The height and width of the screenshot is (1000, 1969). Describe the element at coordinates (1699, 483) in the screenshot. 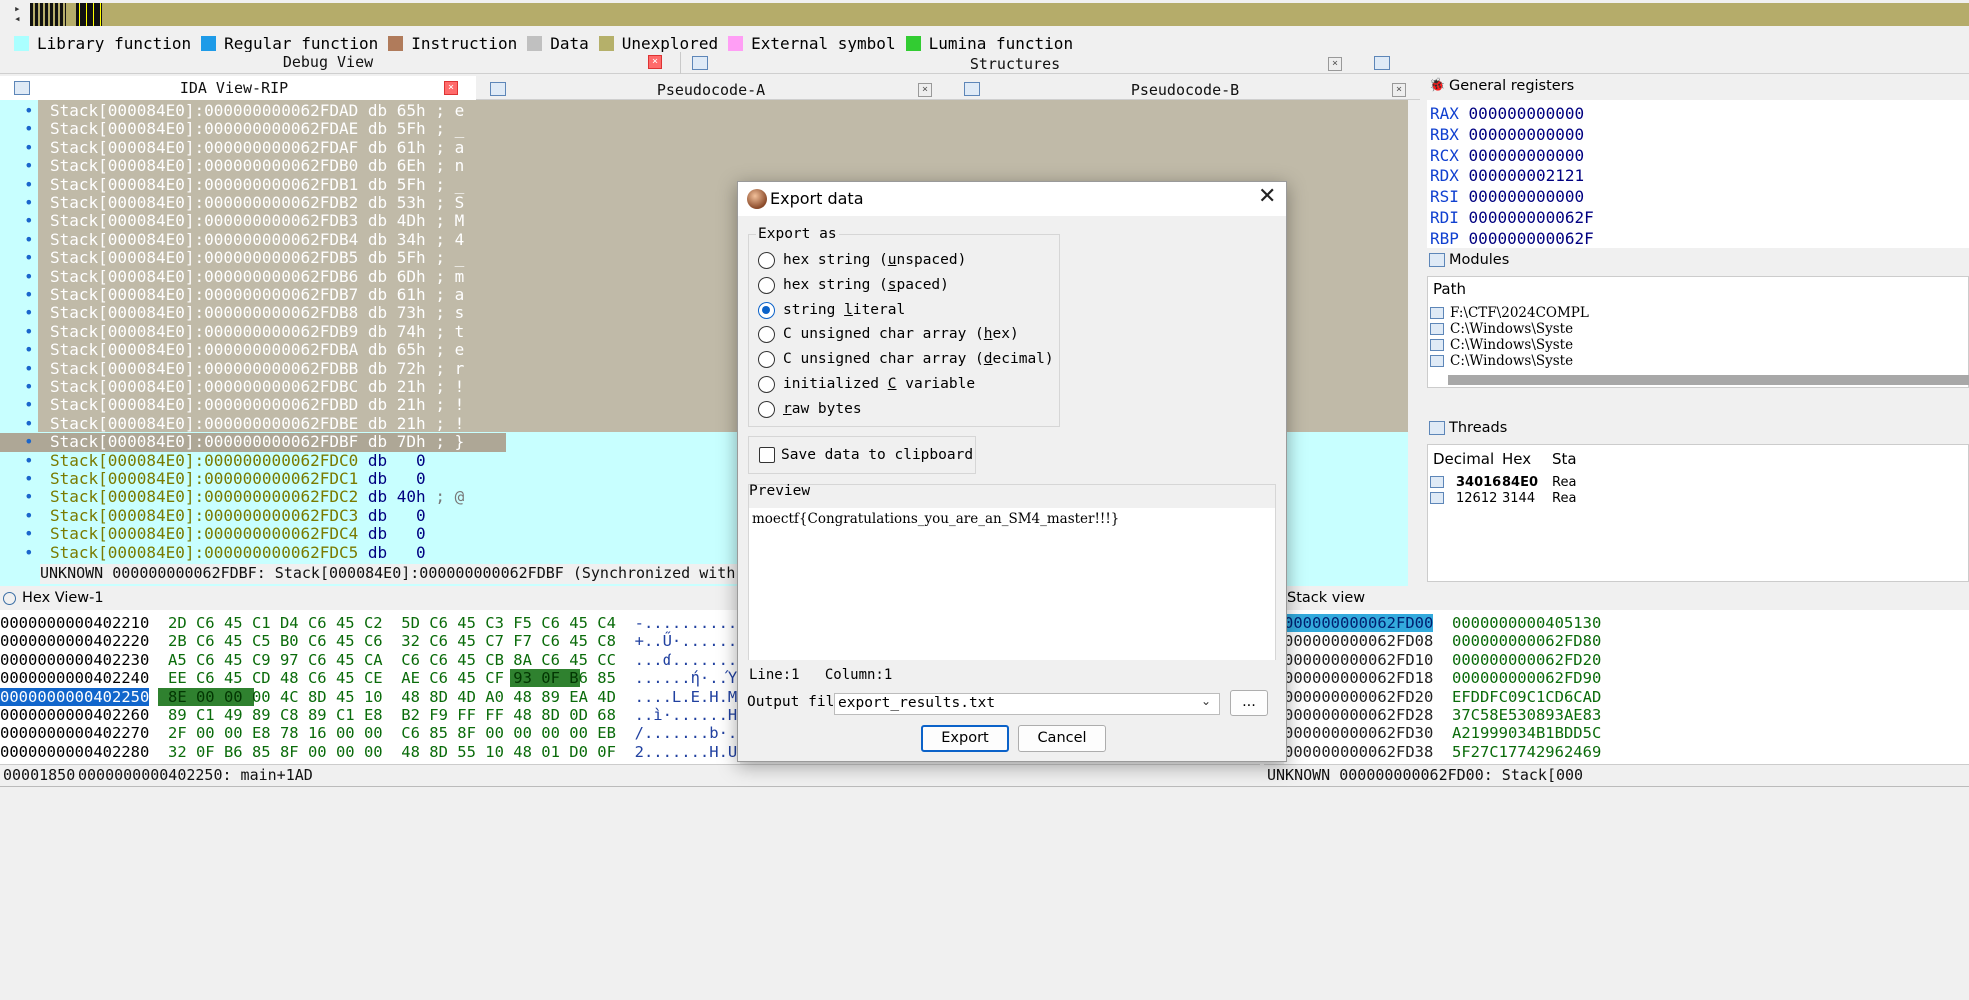

I see `thread-row: 34016 84E0 Rea` at that location.